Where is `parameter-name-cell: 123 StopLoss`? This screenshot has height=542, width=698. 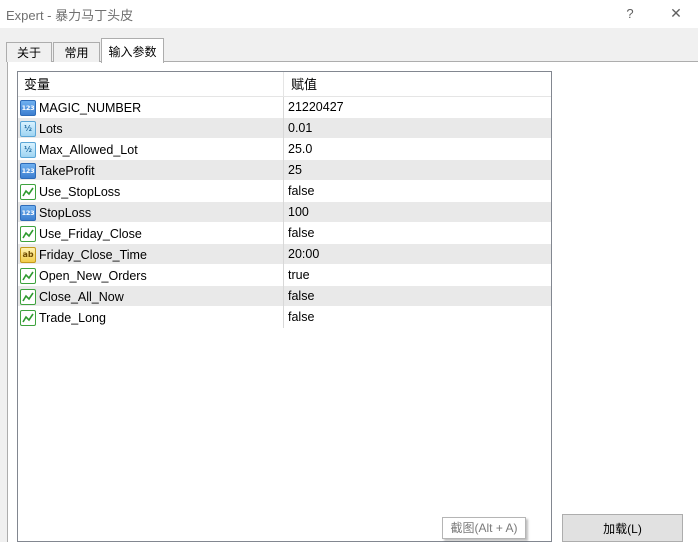
parameter-name-cell: 123 StopLoss is located at coordinates (151, 212).